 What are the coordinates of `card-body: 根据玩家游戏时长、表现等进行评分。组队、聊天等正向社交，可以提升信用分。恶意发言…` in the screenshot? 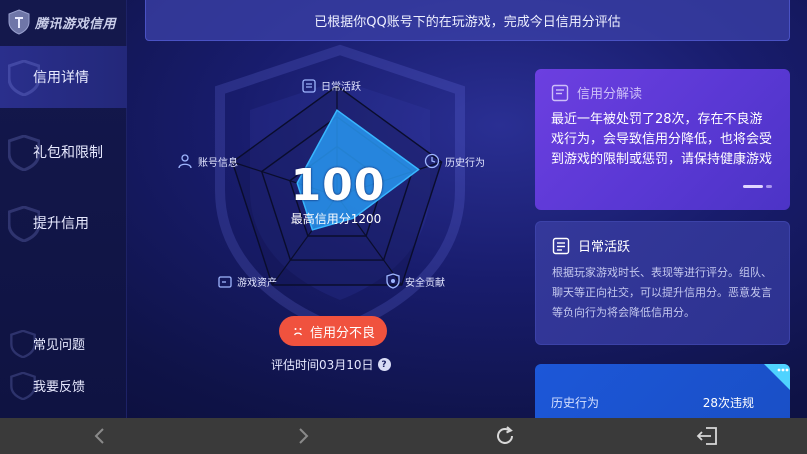 It's located at (662, 292).